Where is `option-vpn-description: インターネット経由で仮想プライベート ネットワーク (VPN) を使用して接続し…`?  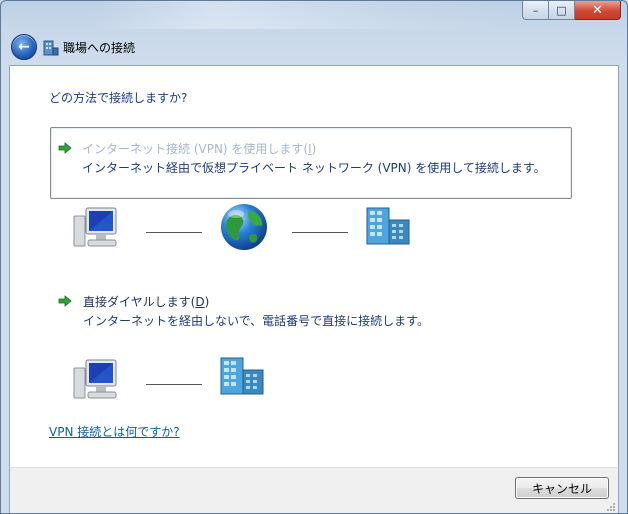
option-vpn-description: インターネット経由で仮想プライベート ネットワーク (VPN) を使用して接続し… is located at coordinates (314, 168).